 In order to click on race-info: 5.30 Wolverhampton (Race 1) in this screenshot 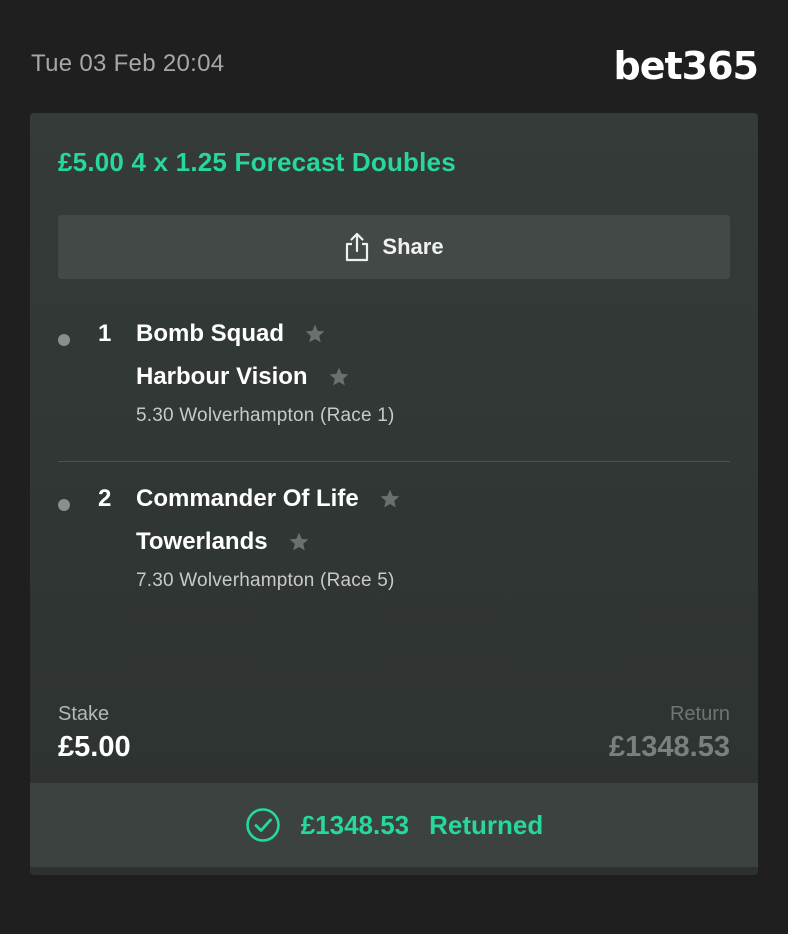, I will do `click(265, 415)`.